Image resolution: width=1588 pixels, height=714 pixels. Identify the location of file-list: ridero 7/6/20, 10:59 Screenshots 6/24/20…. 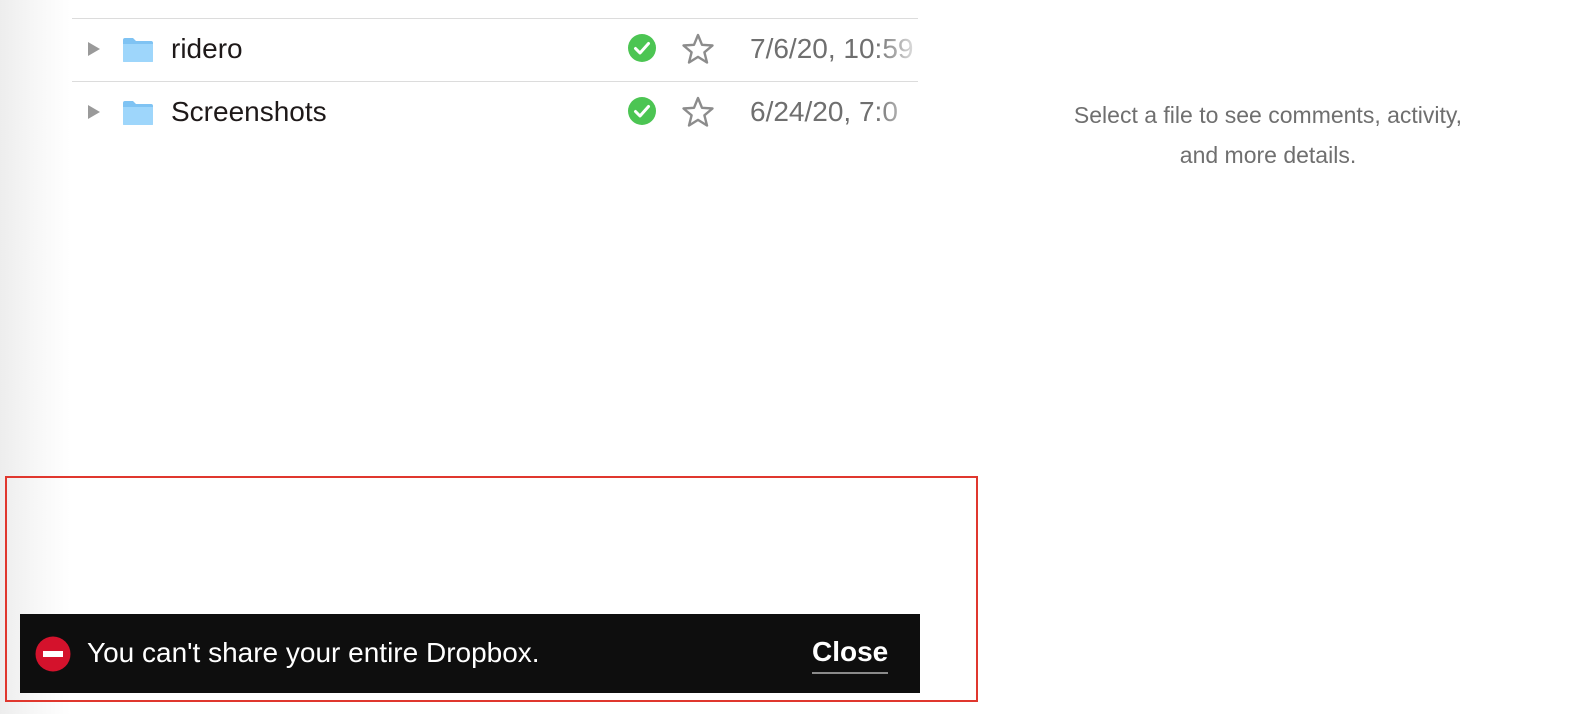
(495, 75).